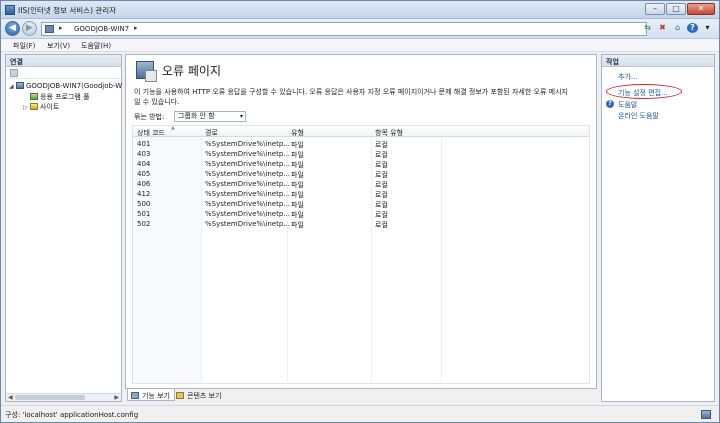  I want to click on tree-item-app-pools: 응용 프로그램 풀, so click(56, 97).